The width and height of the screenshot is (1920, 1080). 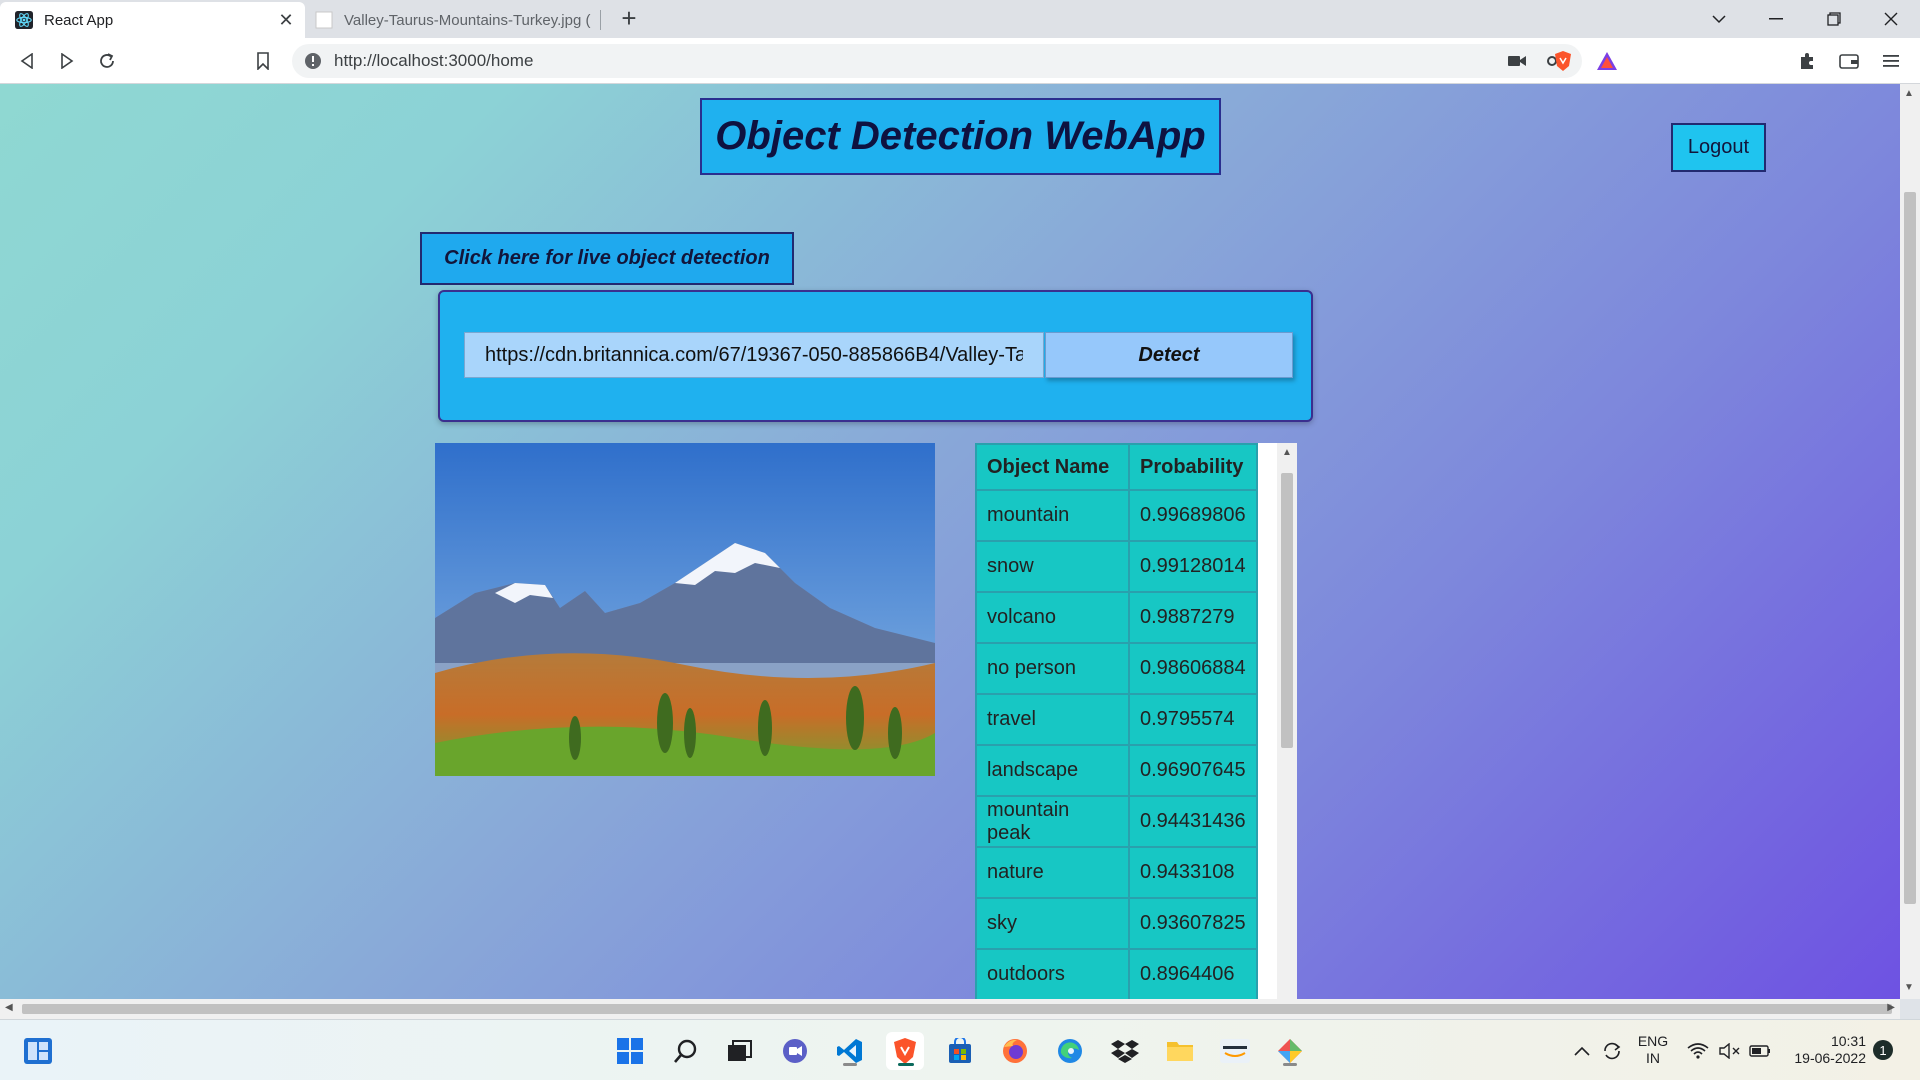 What do you see at coordinates (850, 1051) in the screenshot?
I see `vscode-icon` at bounding box center [850, 1051].